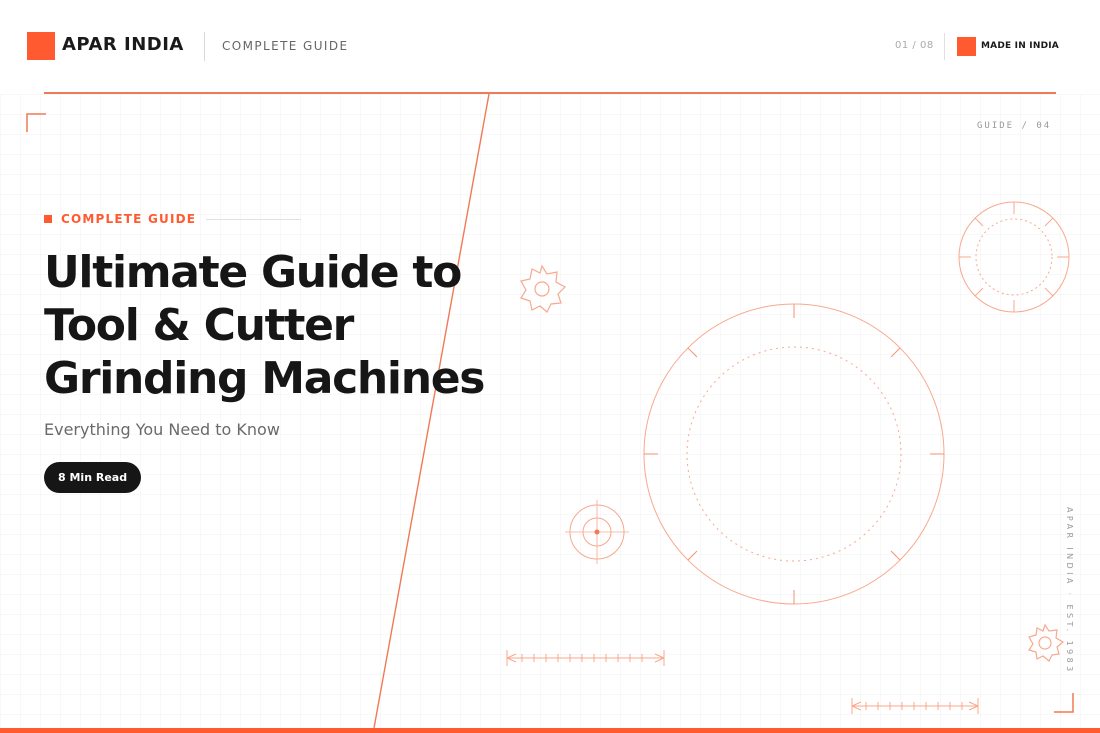 This screenshot has height=733, width=1100. What do you see at coordinates (550, 730) in the screenshot?
I see `bottom-accent-bar` at bounding box center [550, 730].